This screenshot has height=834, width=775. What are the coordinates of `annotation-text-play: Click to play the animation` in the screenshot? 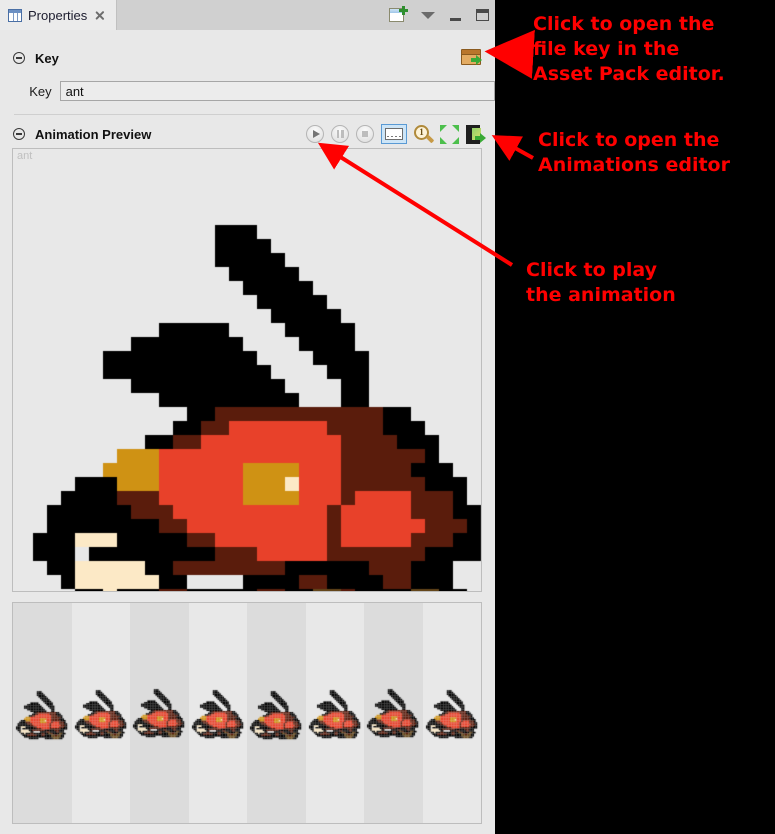 It's located at (601, 282).